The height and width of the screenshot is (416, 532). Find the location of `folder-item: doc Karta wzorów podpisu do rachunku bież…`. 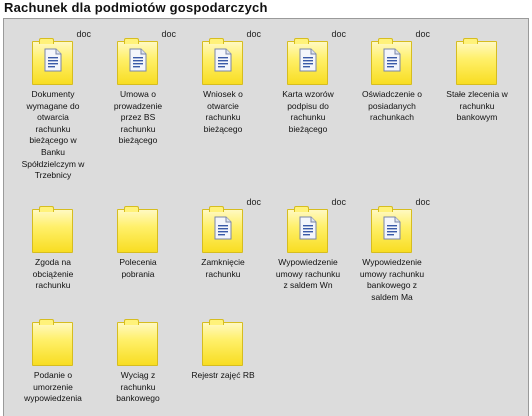

folder-item: doc Karta wzorów podpisu do rachunku bież… is located at coordinates (308, 81).